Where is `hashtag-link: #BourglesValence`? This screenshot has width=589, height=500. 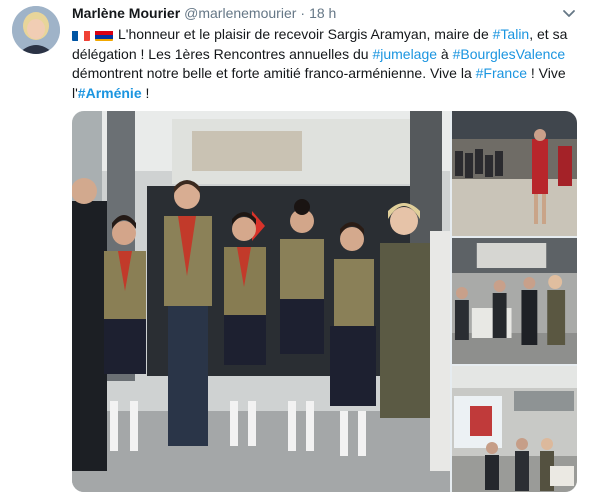 hashtag-link: #BourglesValence is located at coordinates (509, 54).